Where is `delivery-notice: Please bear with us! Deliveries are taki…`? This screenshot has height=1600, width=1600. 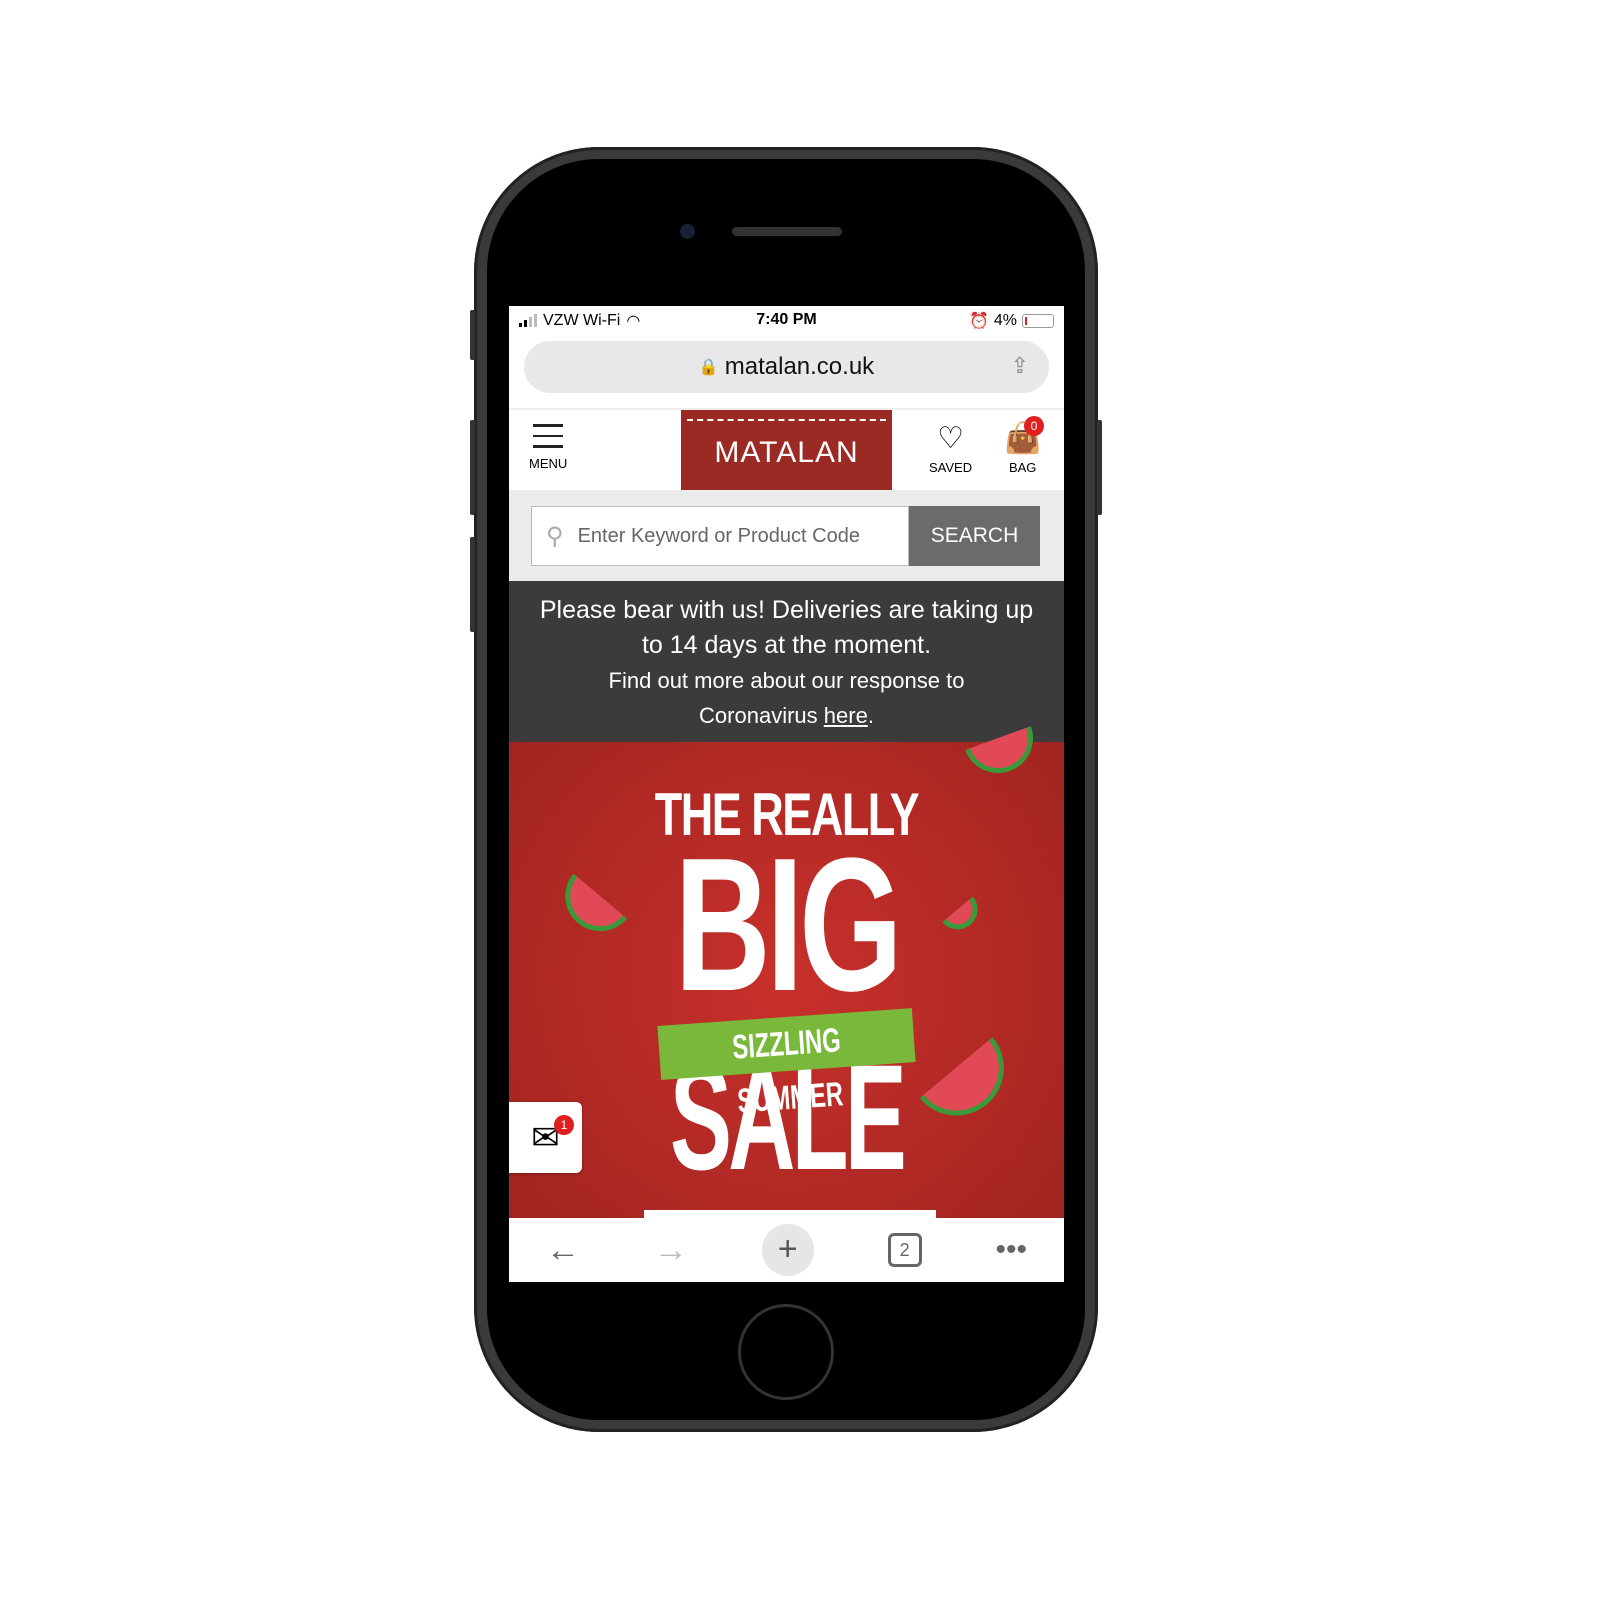
delivery-notice: Please bear with us! Deliveries are taki… is located at coordinates (786, 661).